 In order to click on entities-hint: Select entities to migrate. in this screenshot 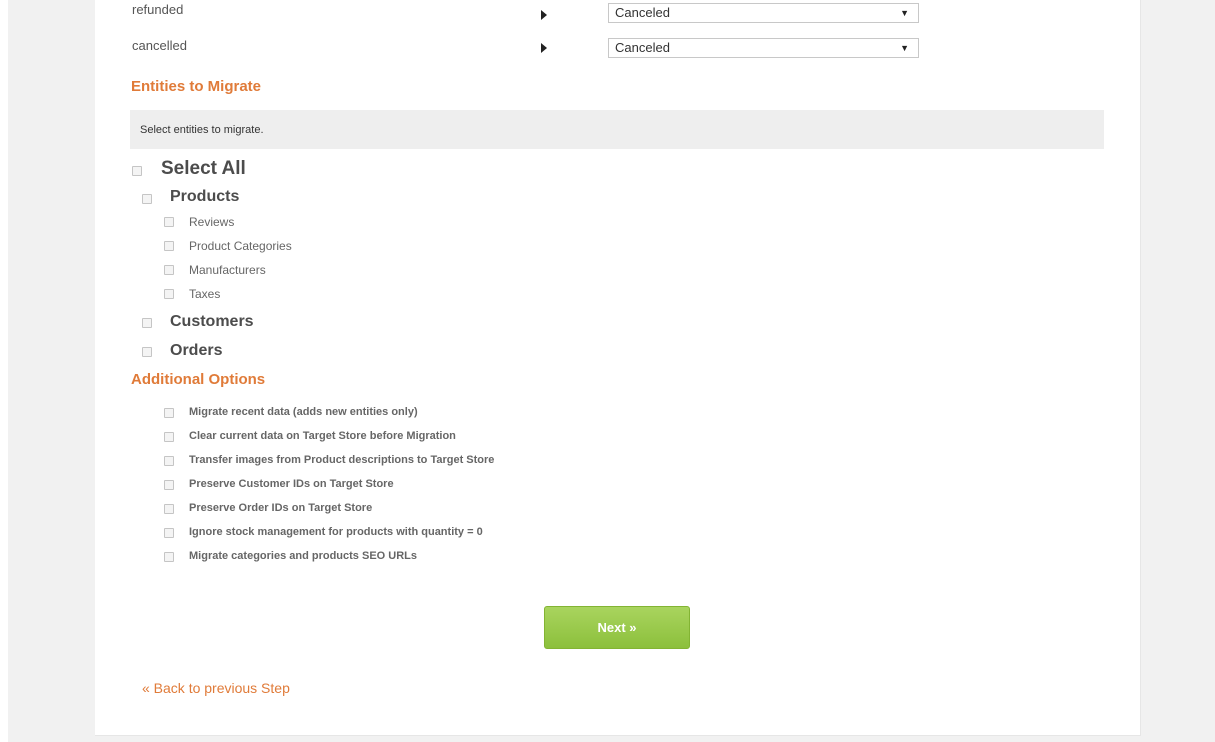, I will do `click(617, 129)`.